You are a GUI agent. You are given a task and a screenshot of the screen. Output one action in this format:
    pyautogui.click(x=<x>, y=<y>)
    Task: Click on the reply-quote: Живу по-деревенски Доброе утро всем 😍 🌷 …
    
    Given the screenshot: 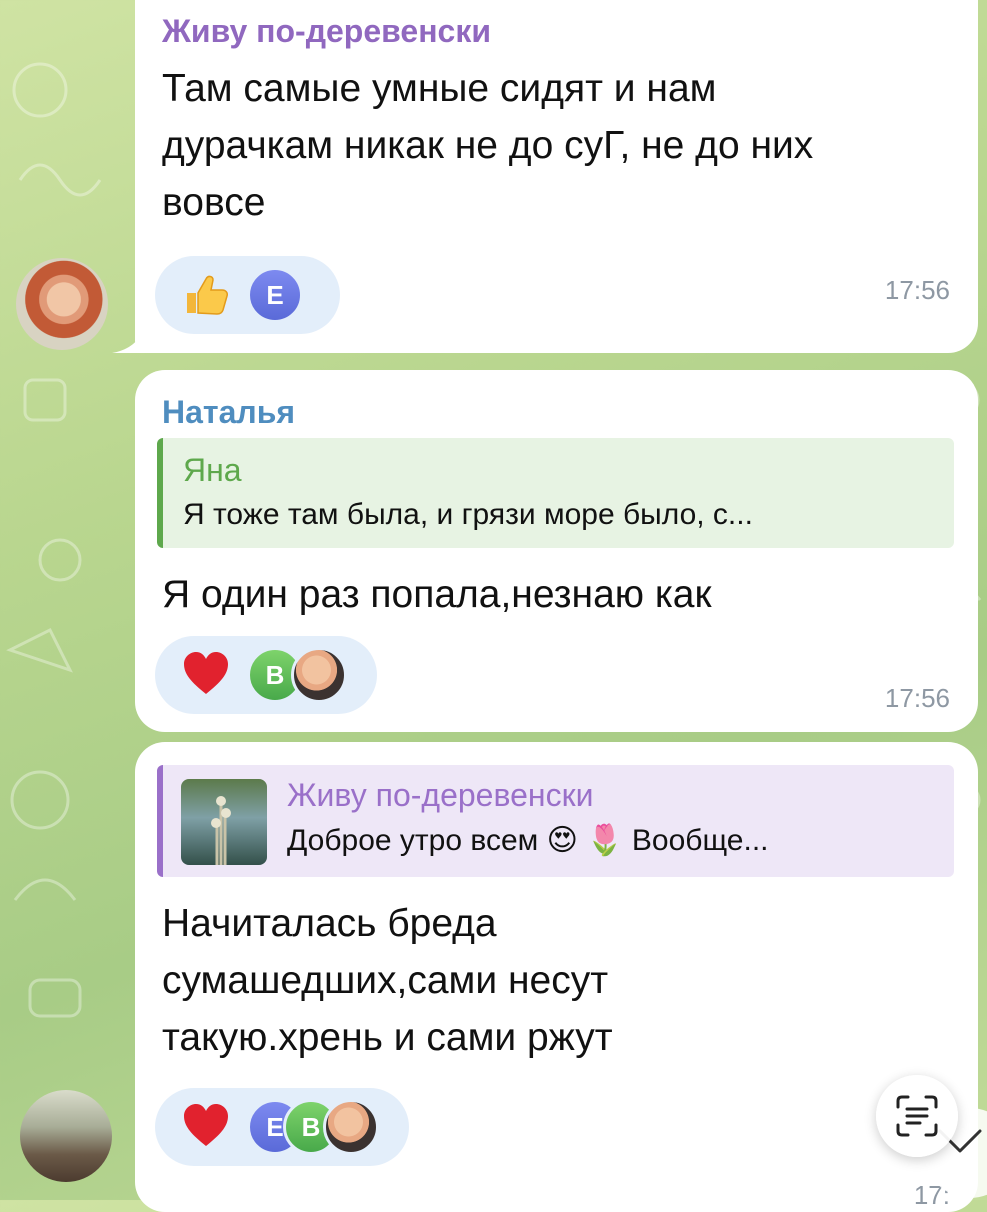 What is the action you would take?
    pyautogui.click(x=555, y=821)
    